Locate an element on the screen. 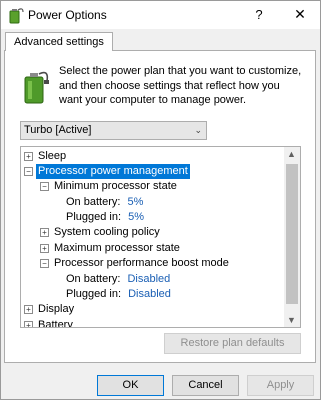 This screenshot has width=321, height=400. tree-item-display-label: Display is located at coordinates (56, 309).